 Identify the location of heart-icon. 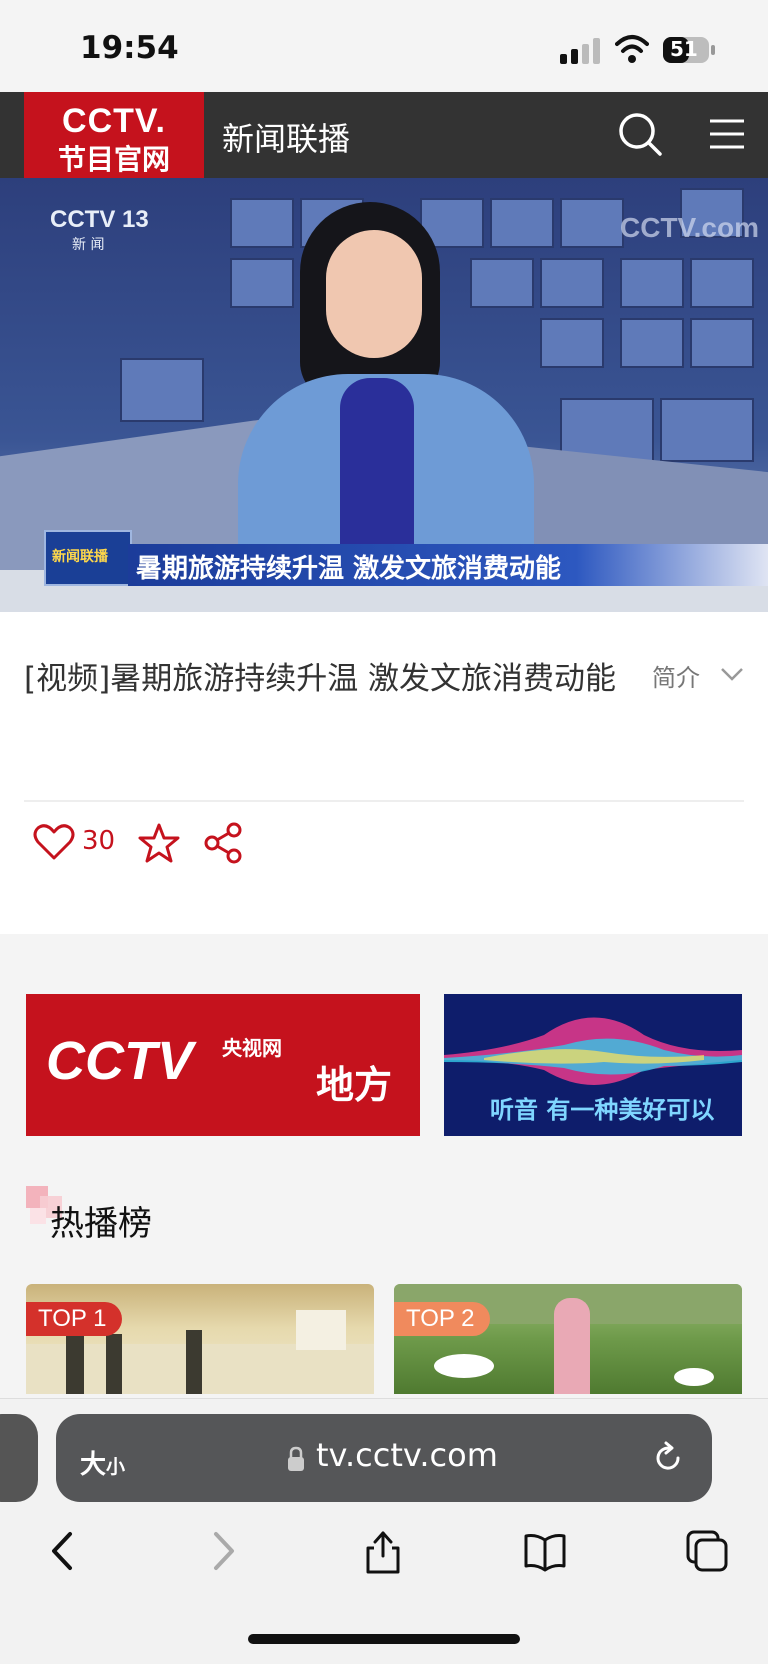
(54, 842).